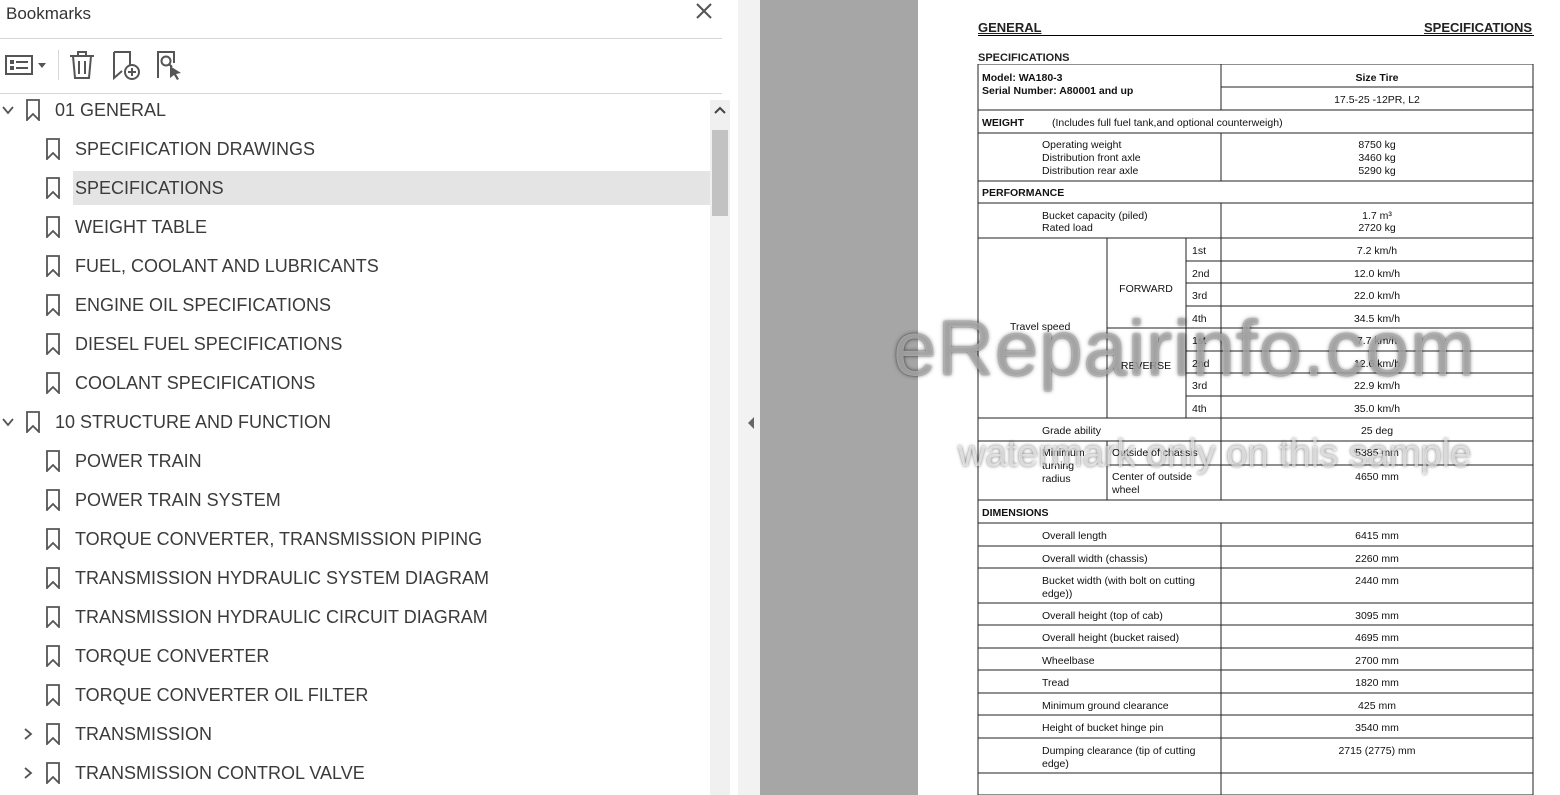  I want to click on bookmark-label: TRANSMISSION CONTROL VALVE, so click(220, 773).